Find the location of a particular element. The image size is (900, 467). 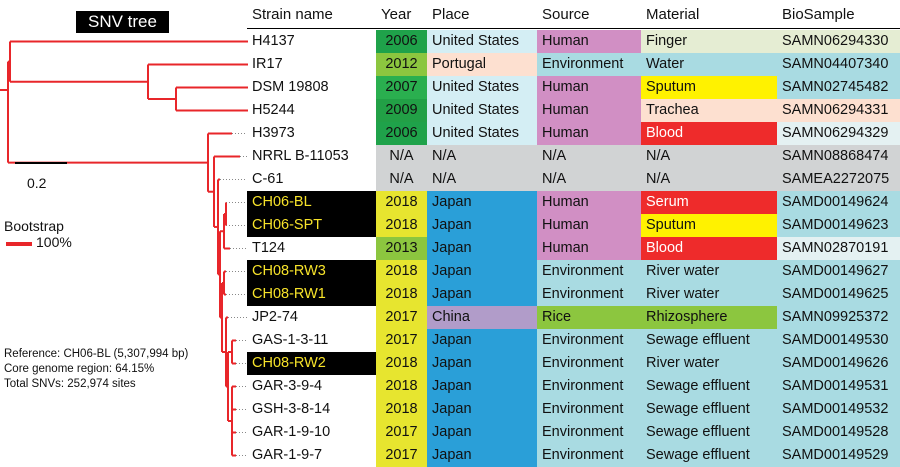

cell-biosample: SAMN02745482 is located at coordinates (838, 87).